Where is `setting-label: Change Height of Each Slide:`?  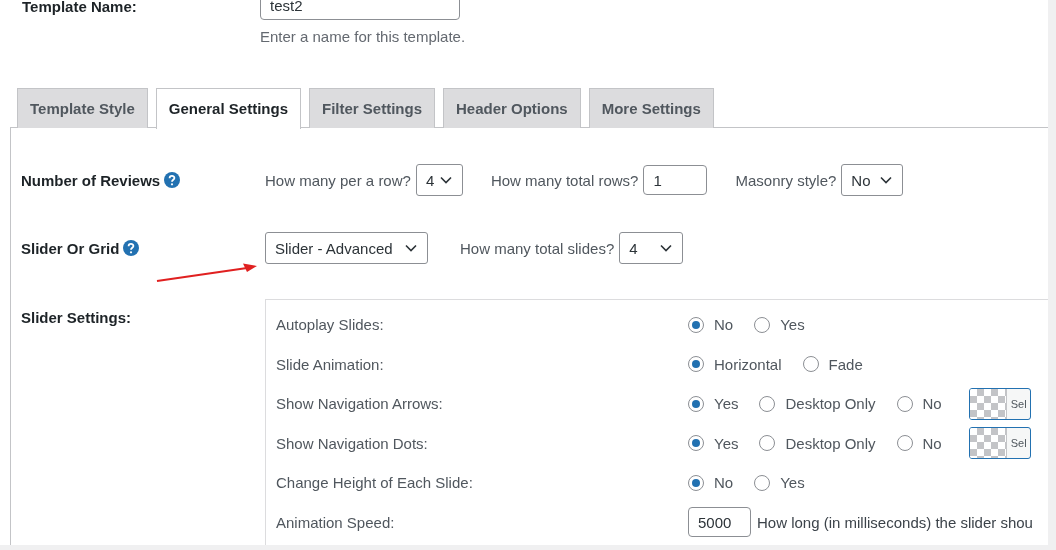 setting-label: Change Height of Each Slide: is located at coordinates (375, 483).